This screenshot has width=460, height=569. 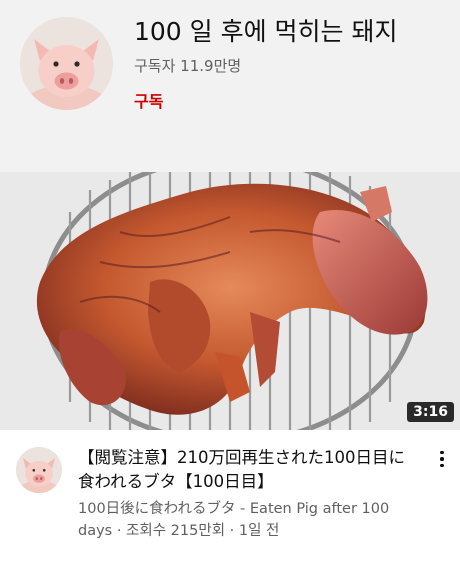 I want to click on video-title: 【閲覧注意】210万回再生された100日目に食われるブタ【100日目】, so click(x=248, y=470).